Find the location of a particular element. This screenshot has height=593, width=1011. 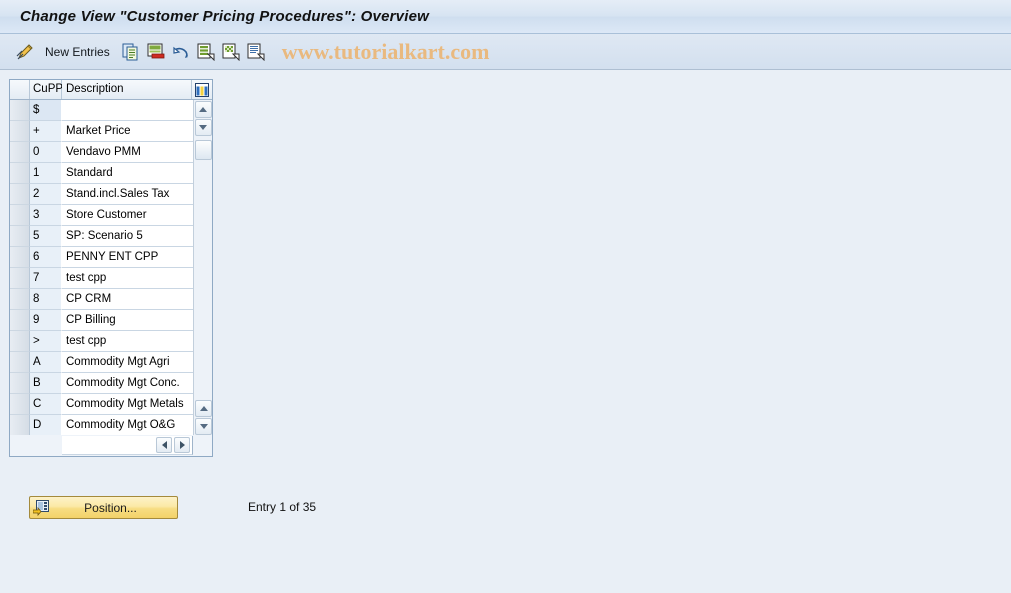

table-row: A Commodity Mgt Agri is located at coordinates (102, 362).